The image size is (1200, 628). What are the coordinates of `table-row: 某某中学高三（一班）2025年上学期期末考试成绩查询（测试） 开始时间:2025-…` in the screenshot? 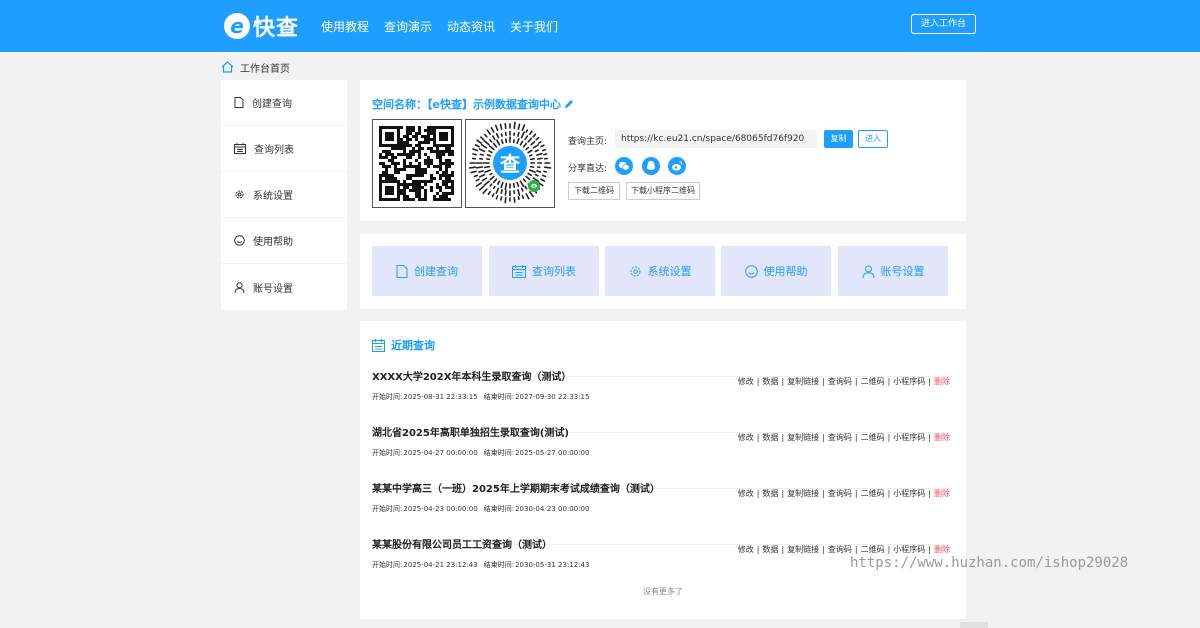 It's located at (662, 473).